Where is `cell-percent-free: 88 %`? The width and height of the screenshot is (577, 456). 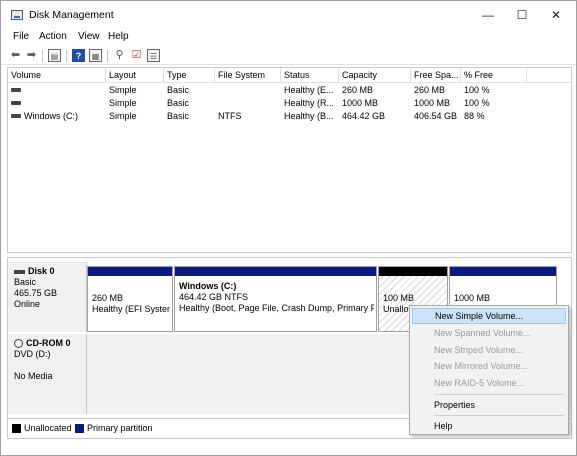
cell-percent-free: 88 % is located at coordinates (474, 116).